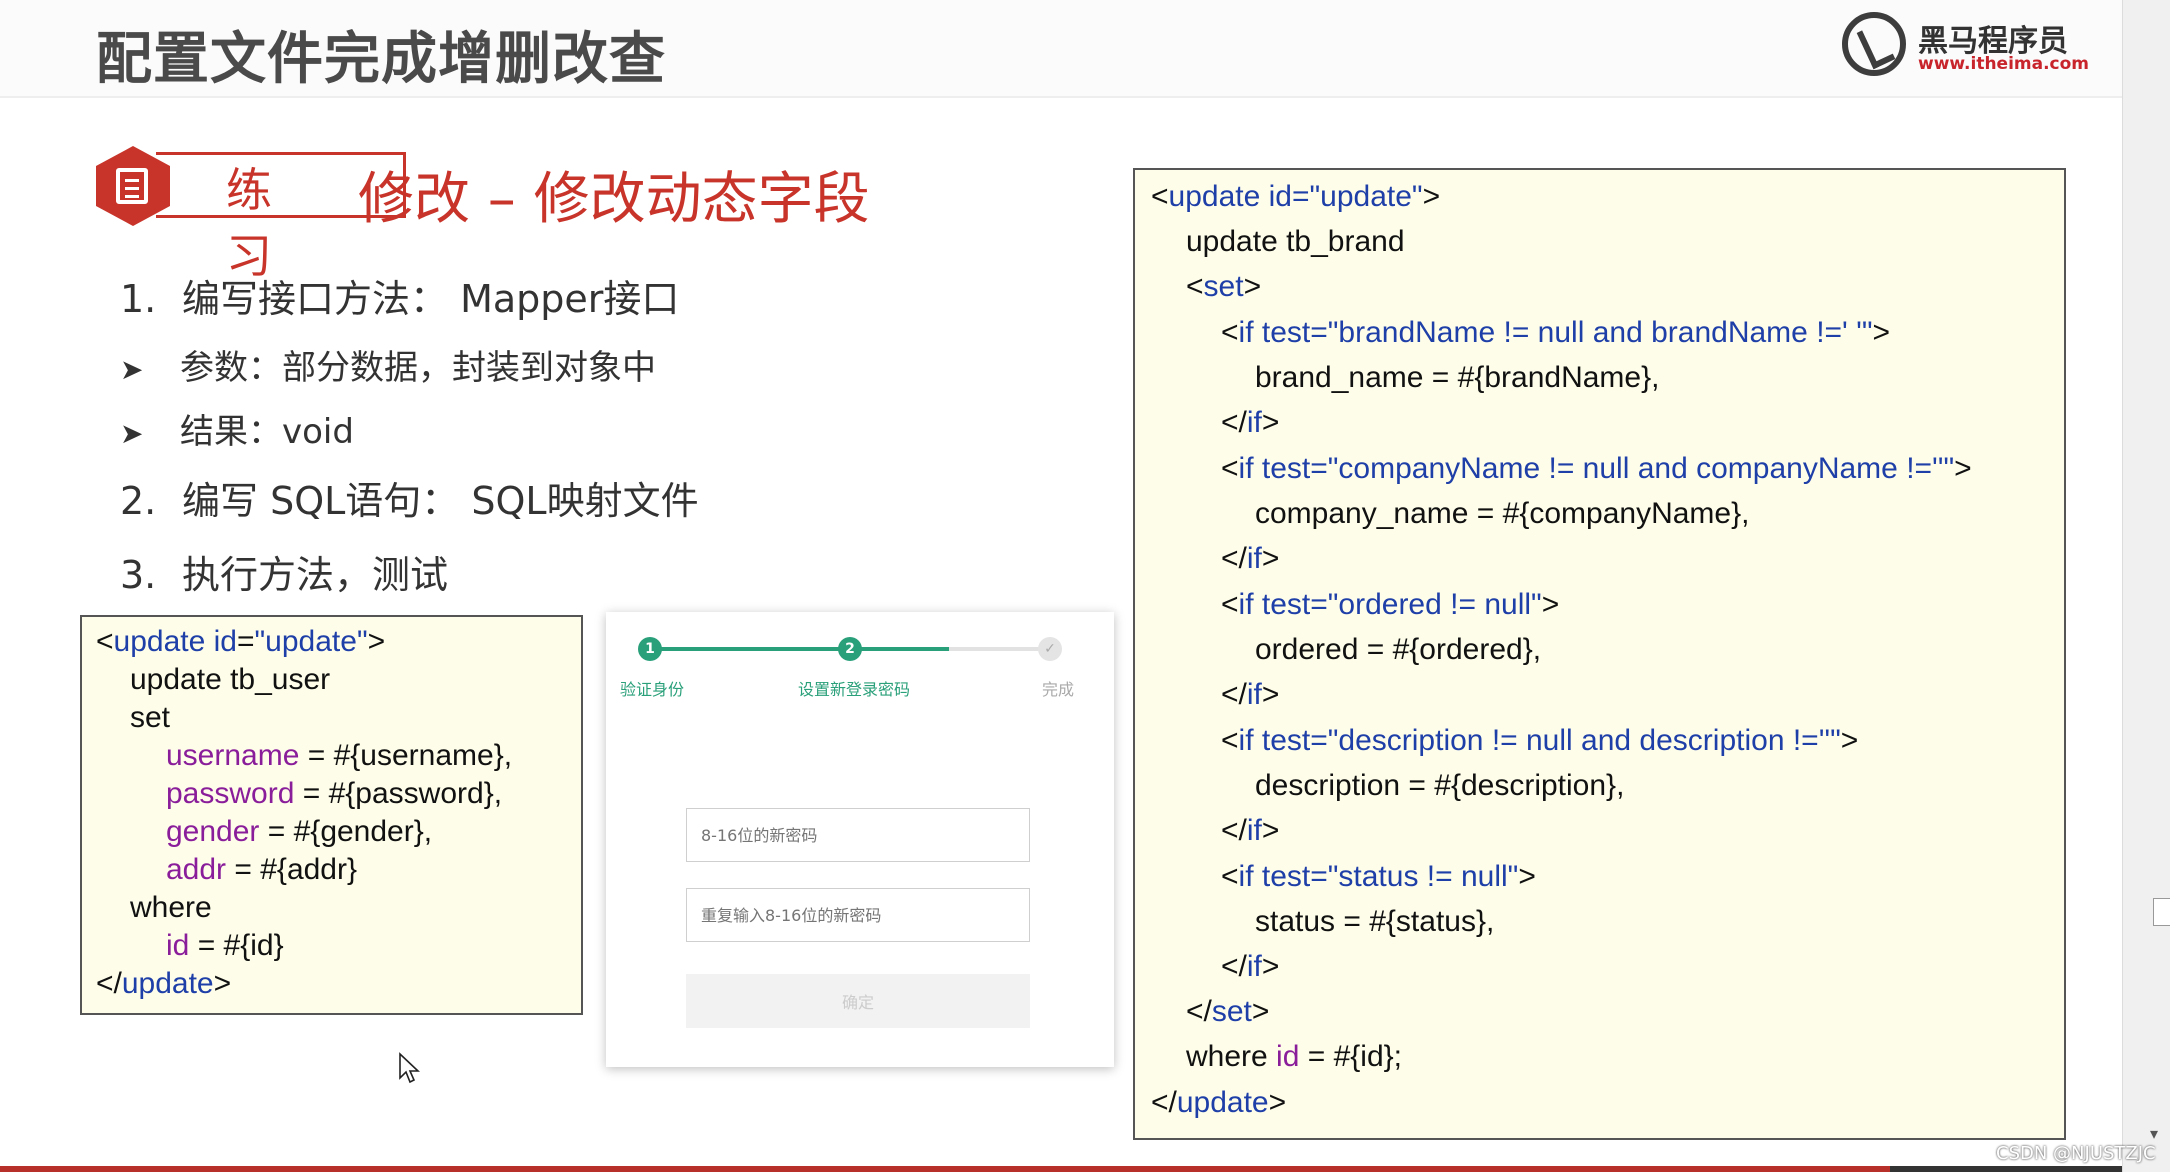 Image resolution: width=2170 pixels, height=1172 pixels. Describe the element at coordinates (132, 186) in the screenshot. I see `document-icon` at that location.